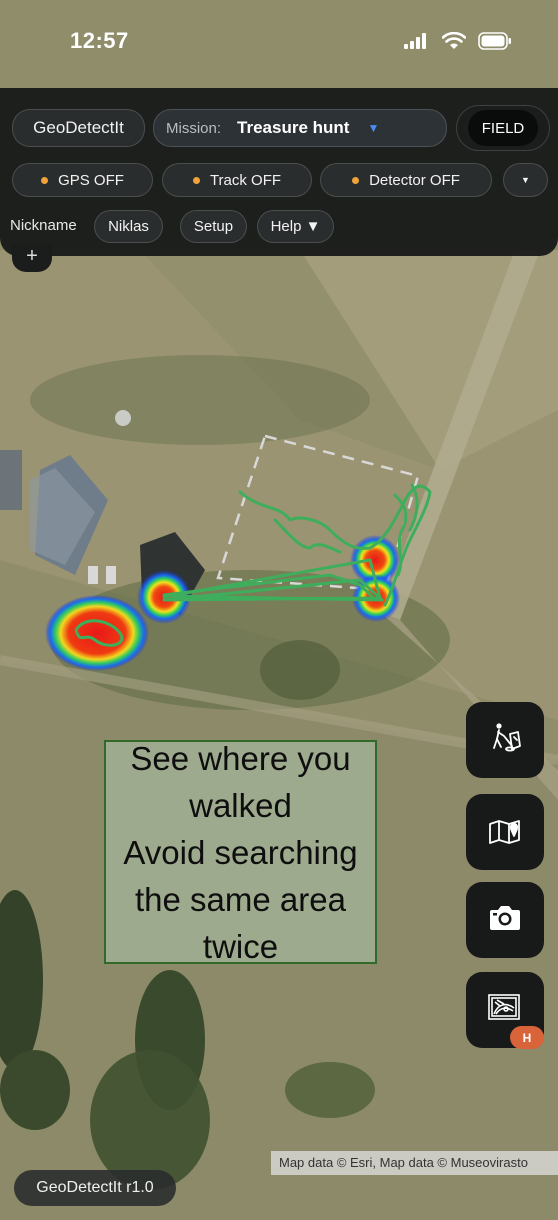  I want to click on camera-button, so click(505, 920).